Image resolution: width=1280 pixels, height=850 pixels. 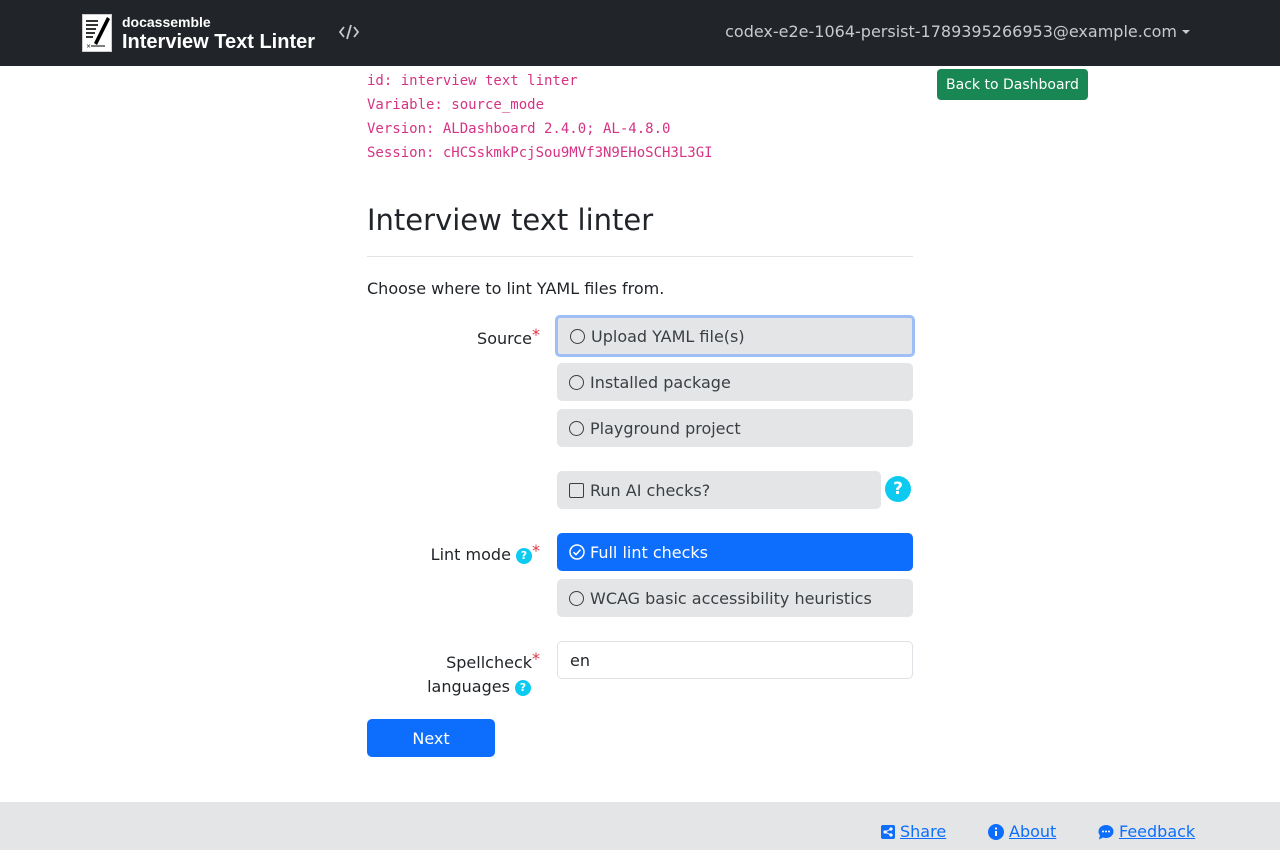 I want to click on checkbox-label: Run AI checks?, so click(x=650, y=490).